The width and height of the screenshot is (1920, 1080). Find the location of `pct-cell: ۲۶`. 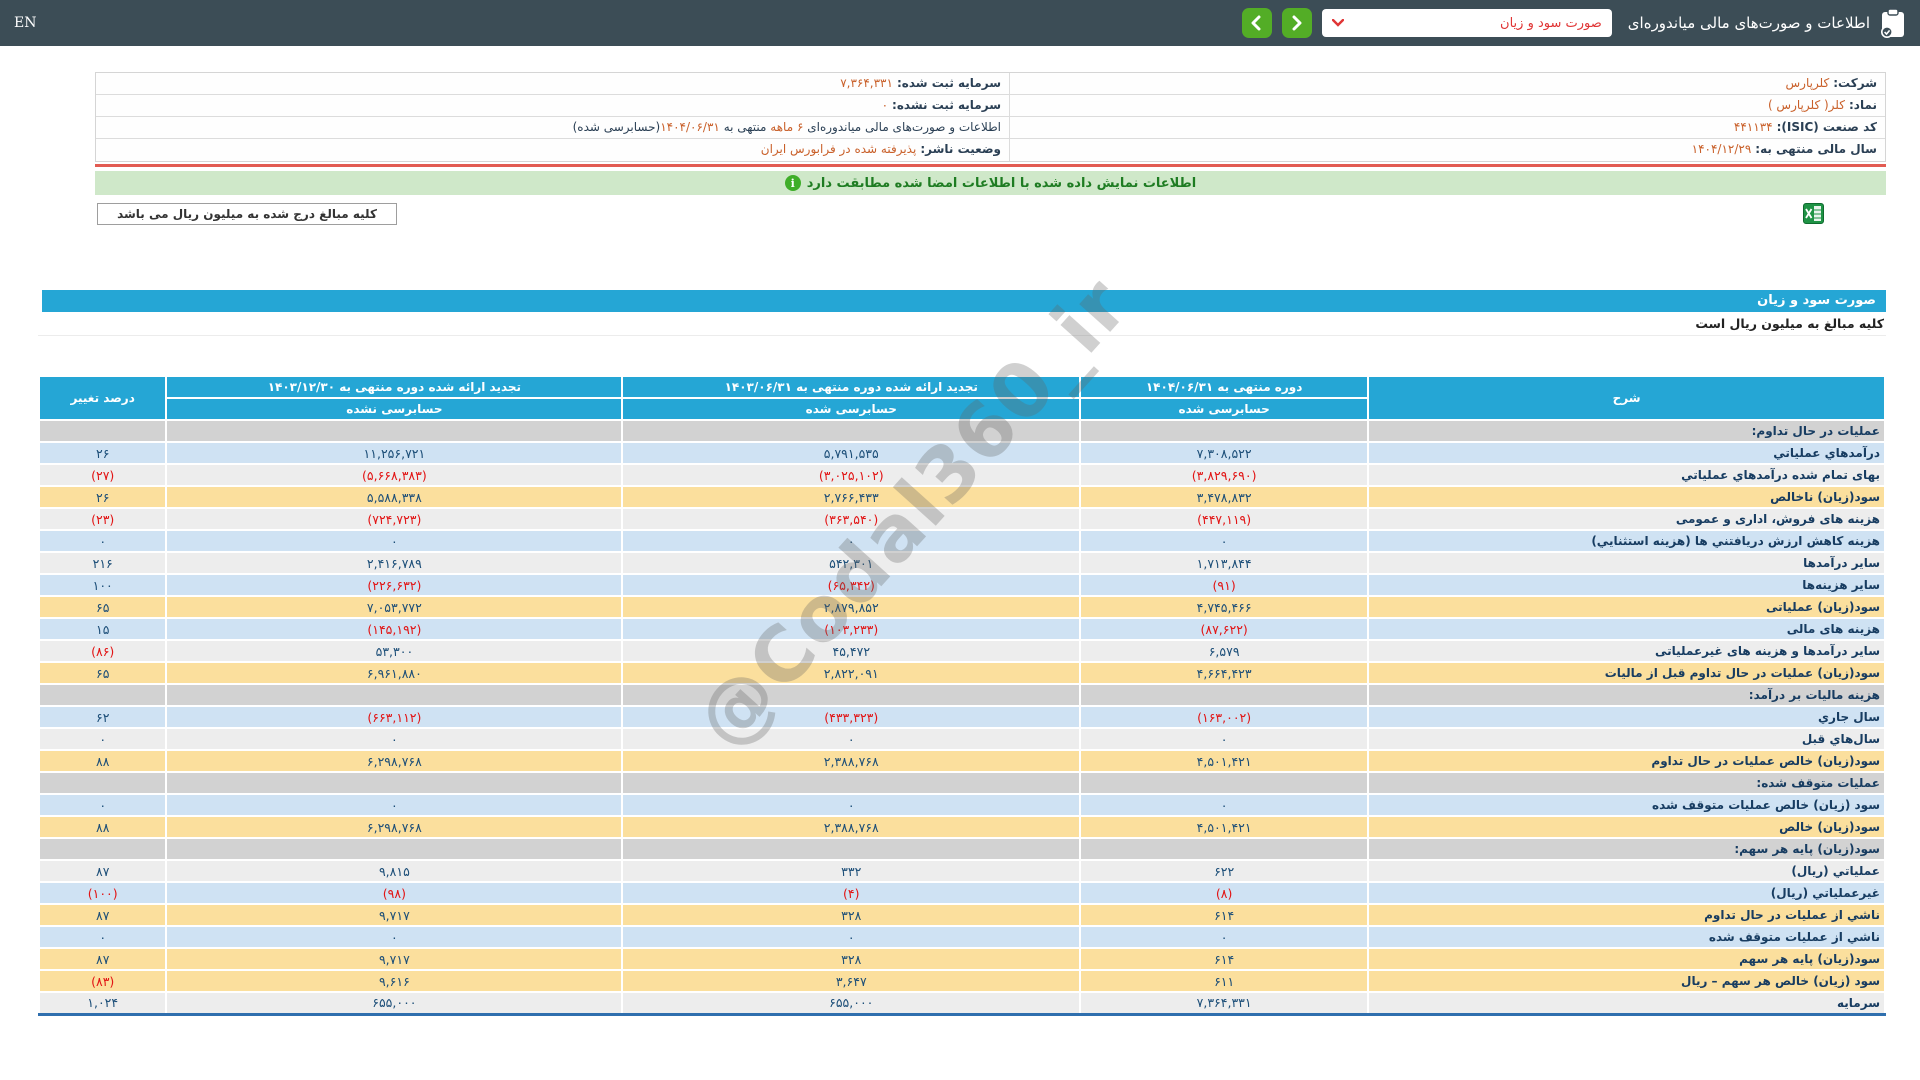

pct-cell: ۲۶ is located at coordinates (102, 497).